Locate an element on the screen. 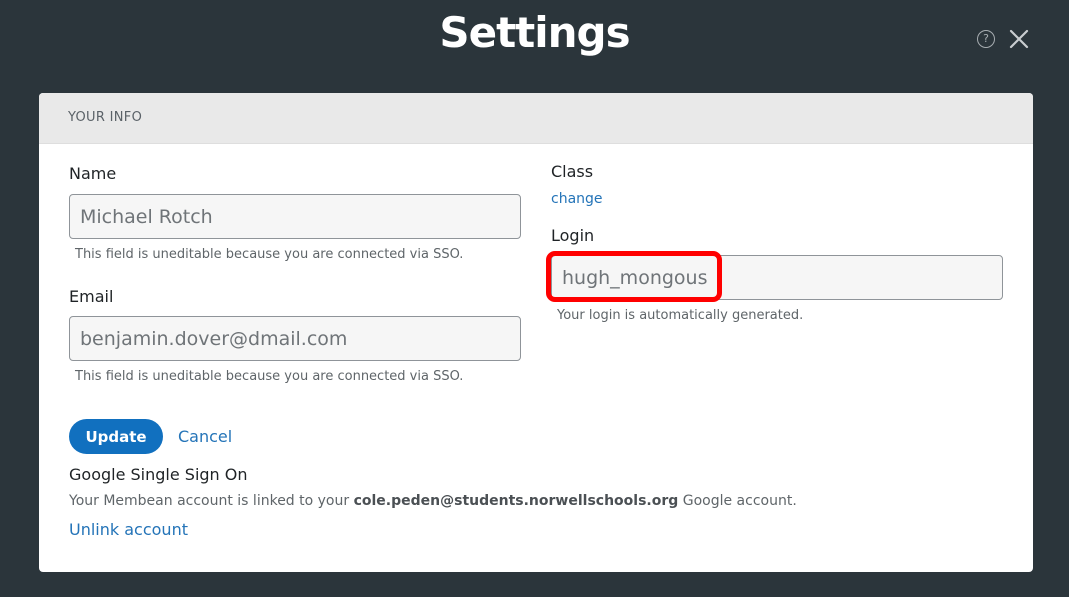 This screenshot has width=1069, height=597. update-button: Update is located at coordinates (116, 436).